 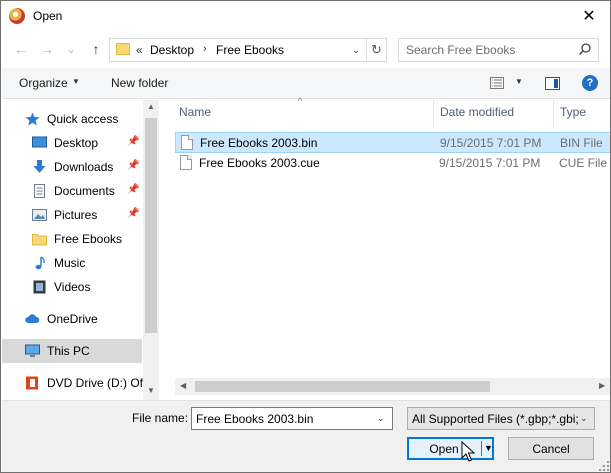 I want to click on search-input: Search Free Ebooks, so click(x=498, y=50).